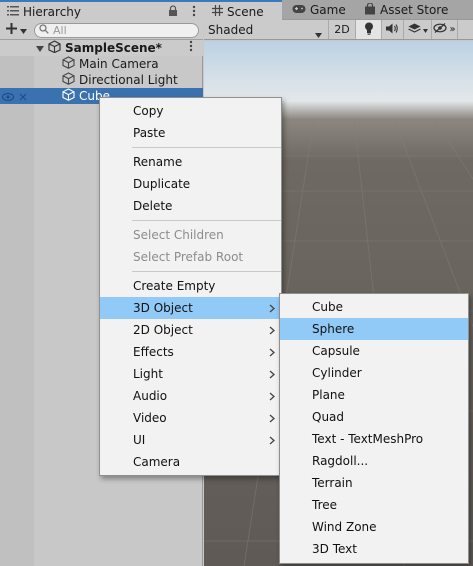 Image resolution: width=473 pixels, height=566 pixels. Describe the element at coordinates (440, 29) in the screenshot. I see `eye-slash-icon` at that location.